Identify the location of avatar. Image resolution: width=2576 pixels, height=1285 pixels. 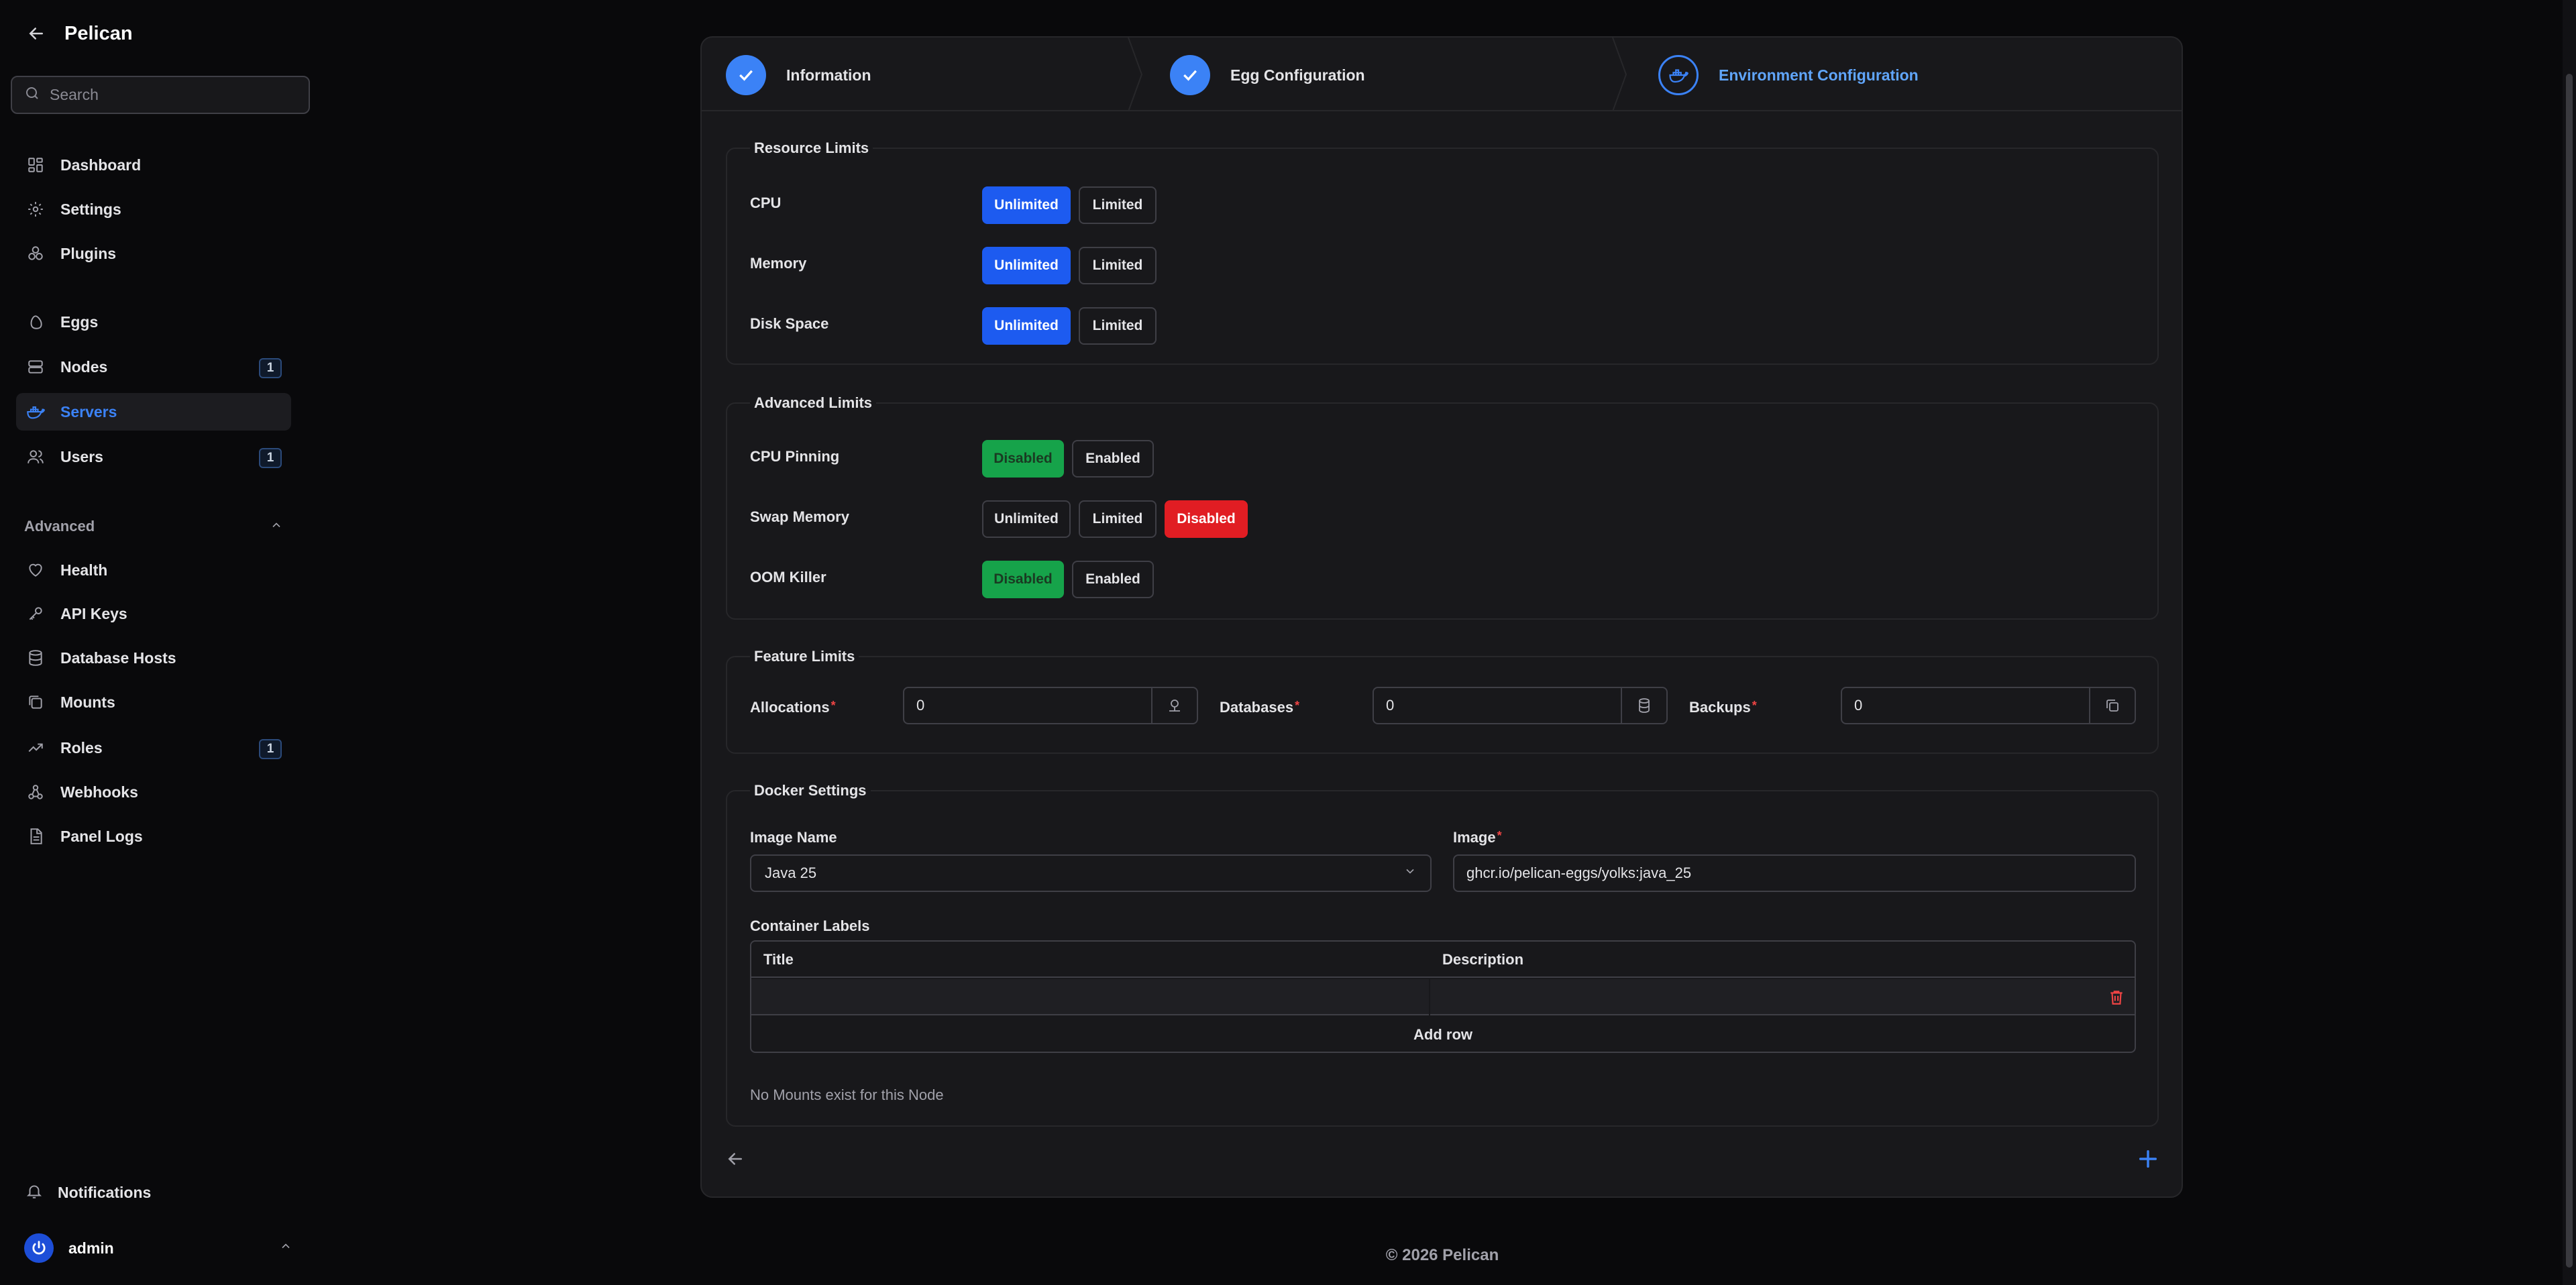
(39, 1248).